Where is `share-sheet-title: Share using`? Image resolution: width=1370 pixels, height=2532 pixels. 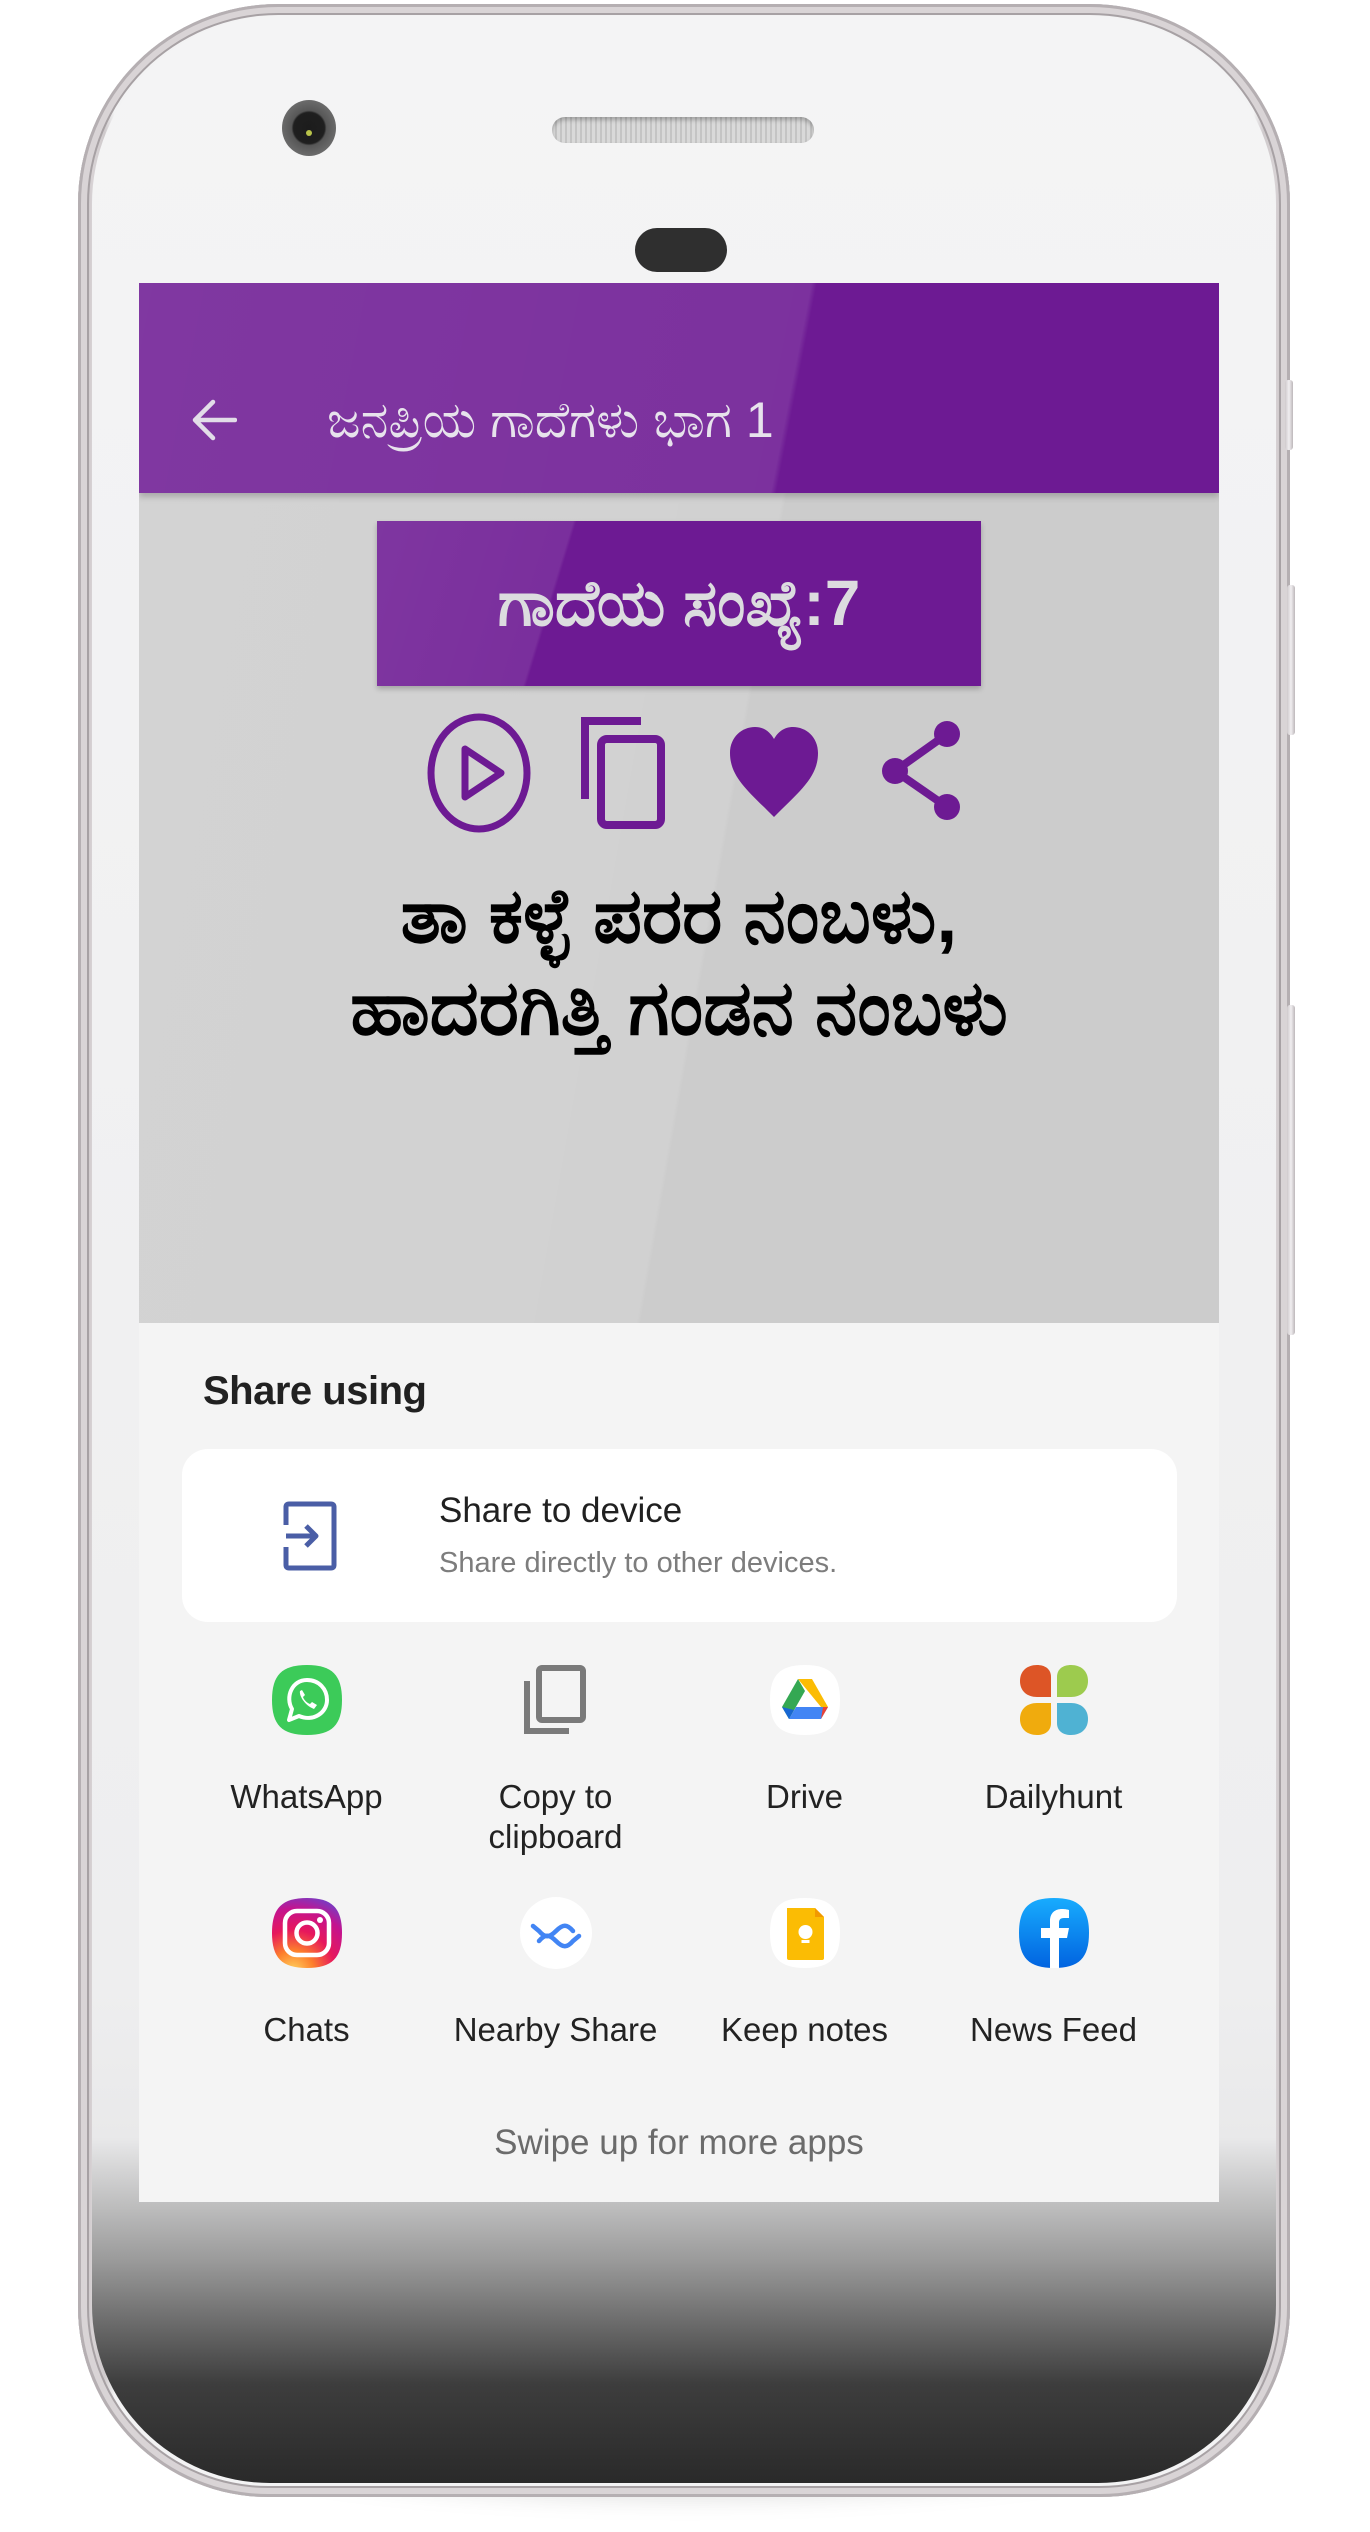 share-sheet-title: Share using is located at coordinates (315, 1391).